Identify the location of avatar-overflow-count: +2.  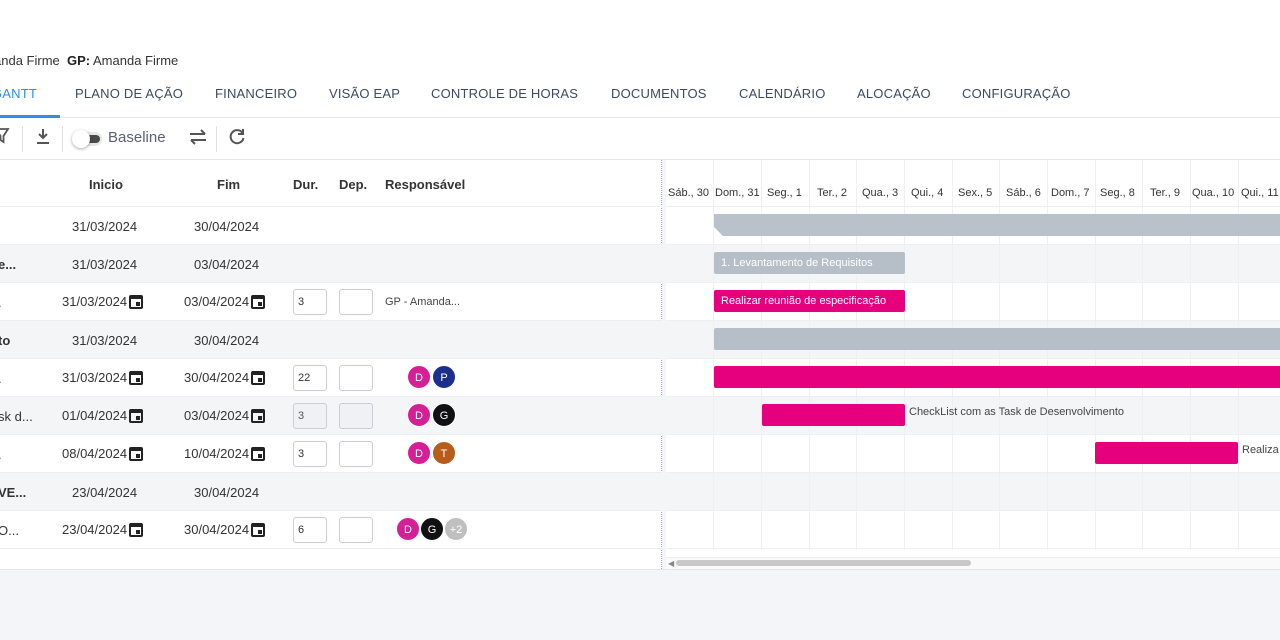
(456, 529).